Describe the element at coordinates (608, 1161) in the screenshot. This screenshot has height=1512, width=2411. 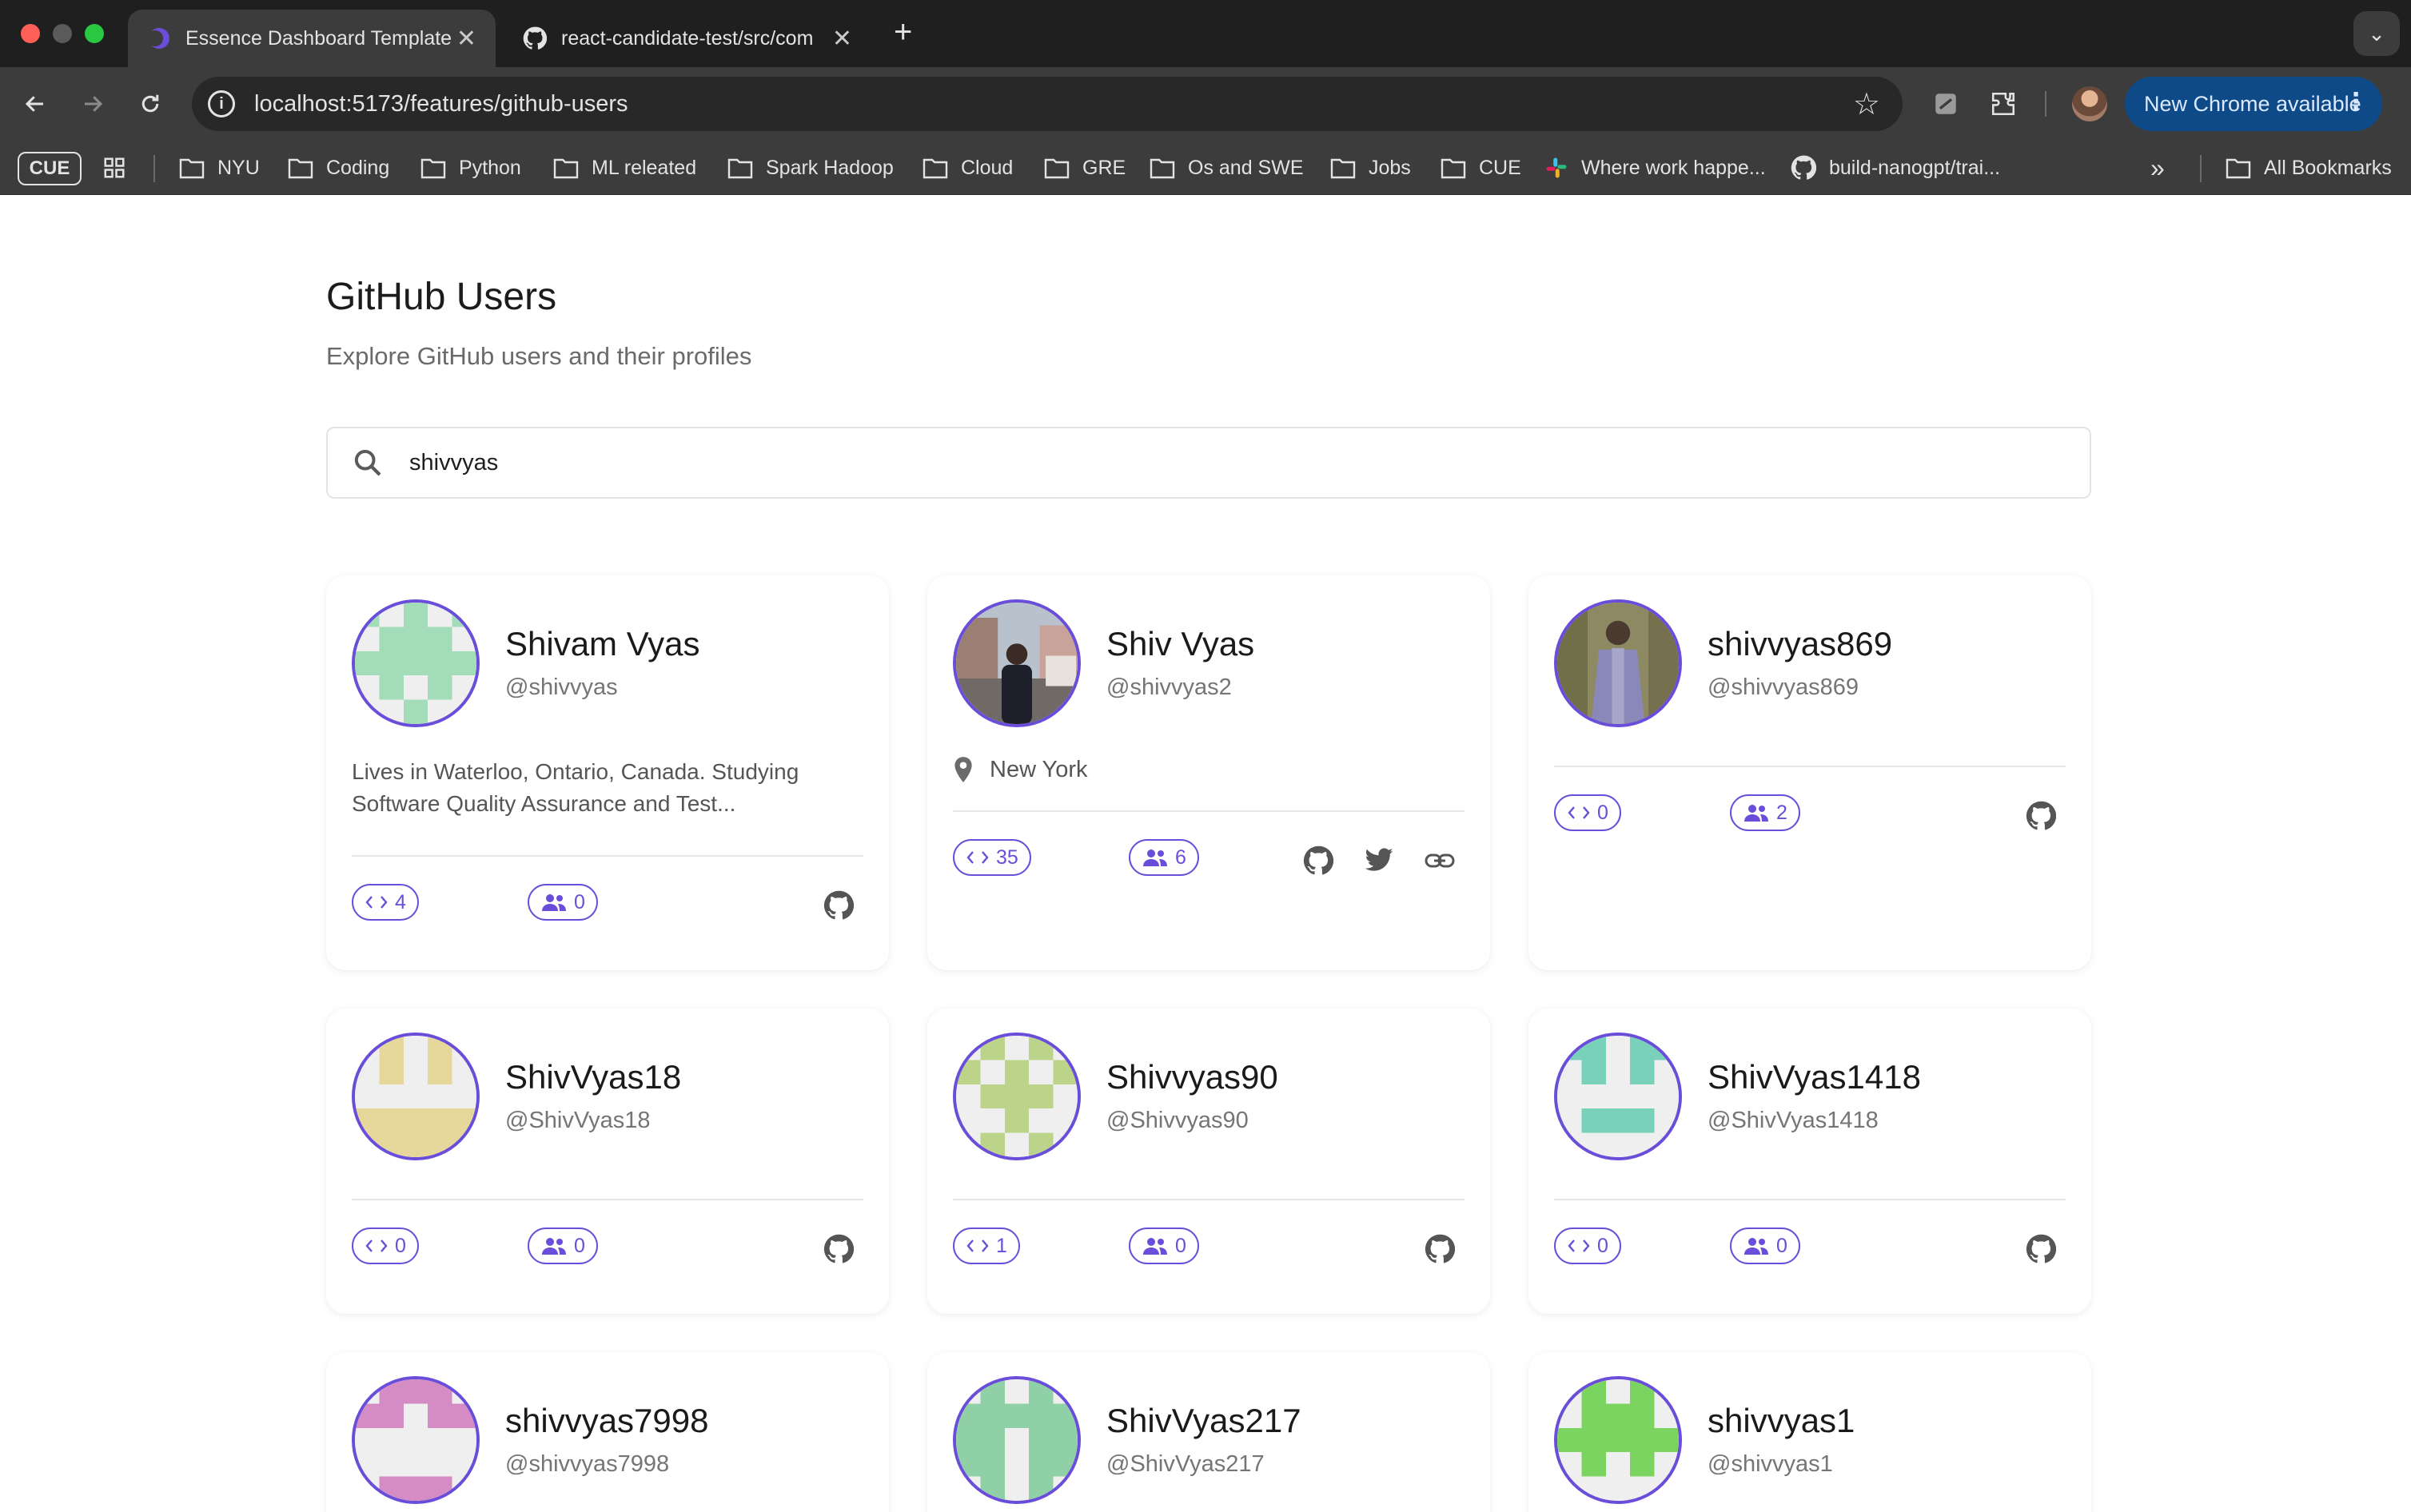
I see `user-card: ShivVyas18 @ShivVyas18 0 0` at that location.